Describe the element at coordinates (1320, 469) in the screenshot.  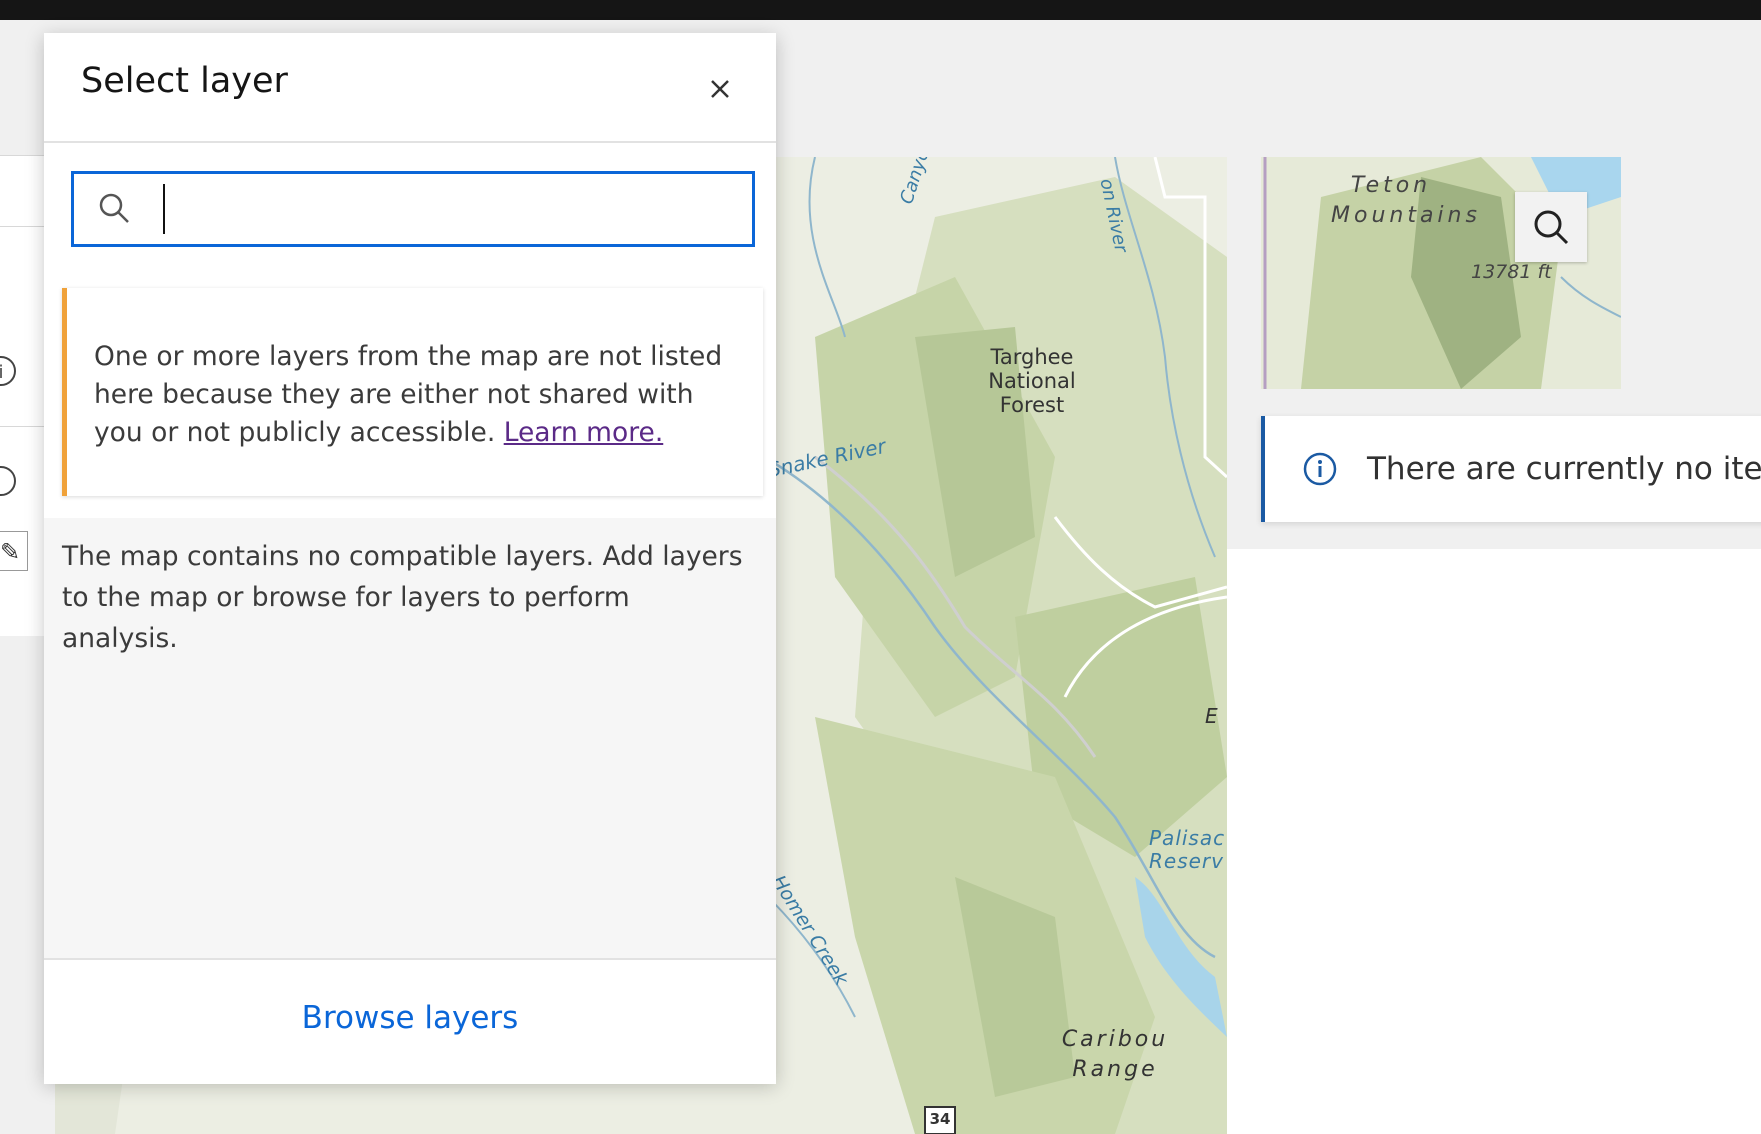
I see `info-icon` at that location.